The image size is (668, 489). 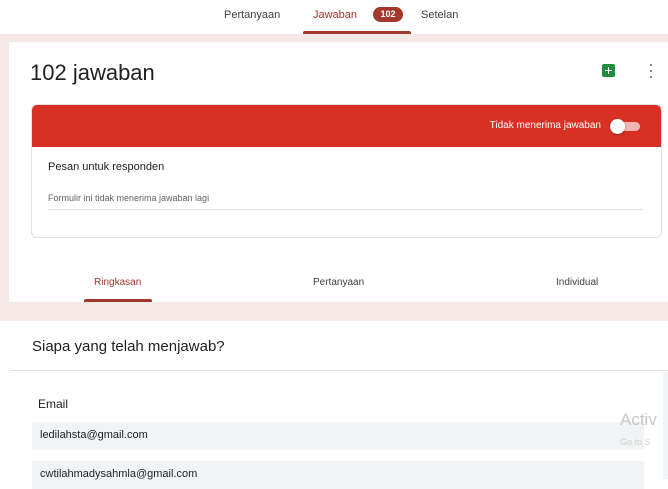 I want to click on activation-watermark: Activ, so click(x=638, y=419).